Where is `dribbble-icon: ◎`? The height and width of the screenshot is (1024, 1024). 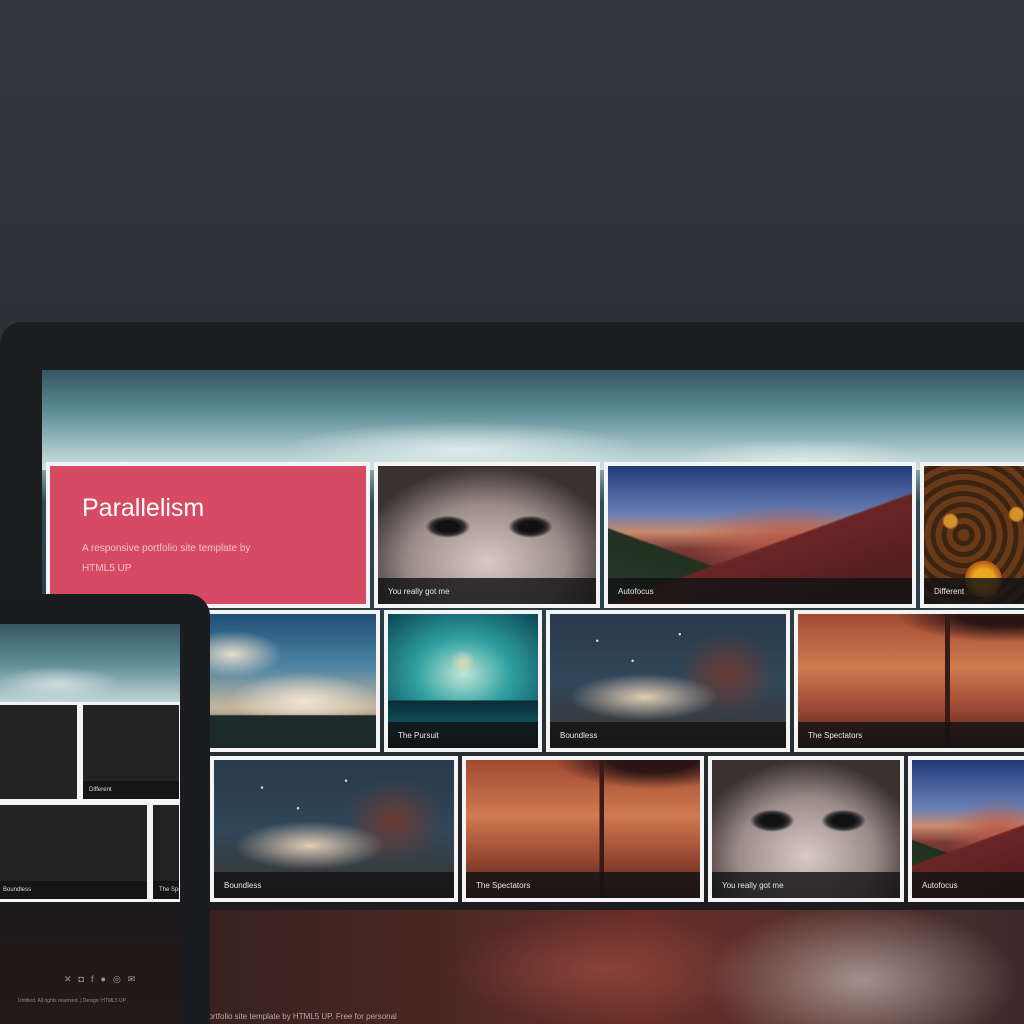 dribbble-icon: ◎ is located at coordinates (117, 979).